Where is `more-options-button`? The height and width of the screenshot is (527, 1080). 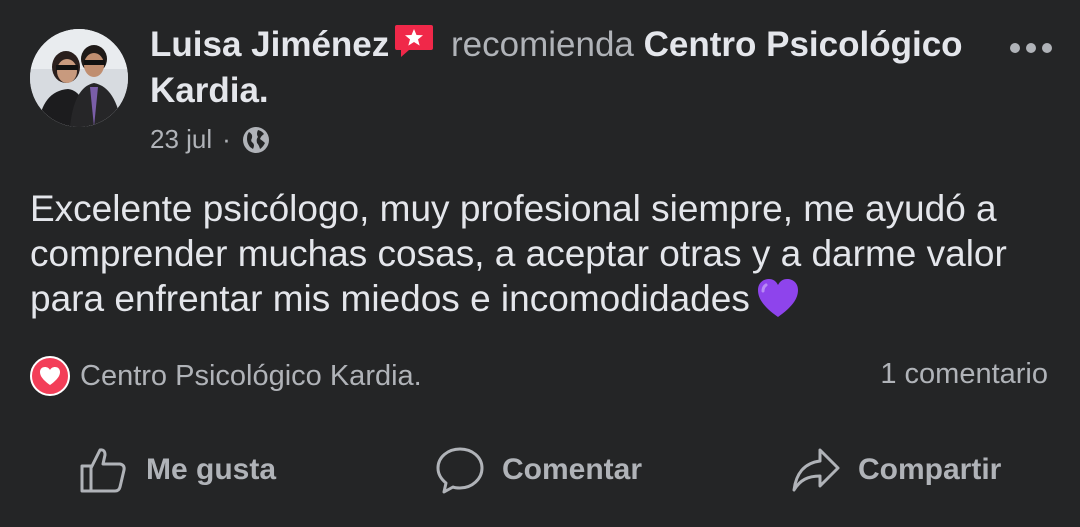 more-options-button is located at coordinates (1031, 48).